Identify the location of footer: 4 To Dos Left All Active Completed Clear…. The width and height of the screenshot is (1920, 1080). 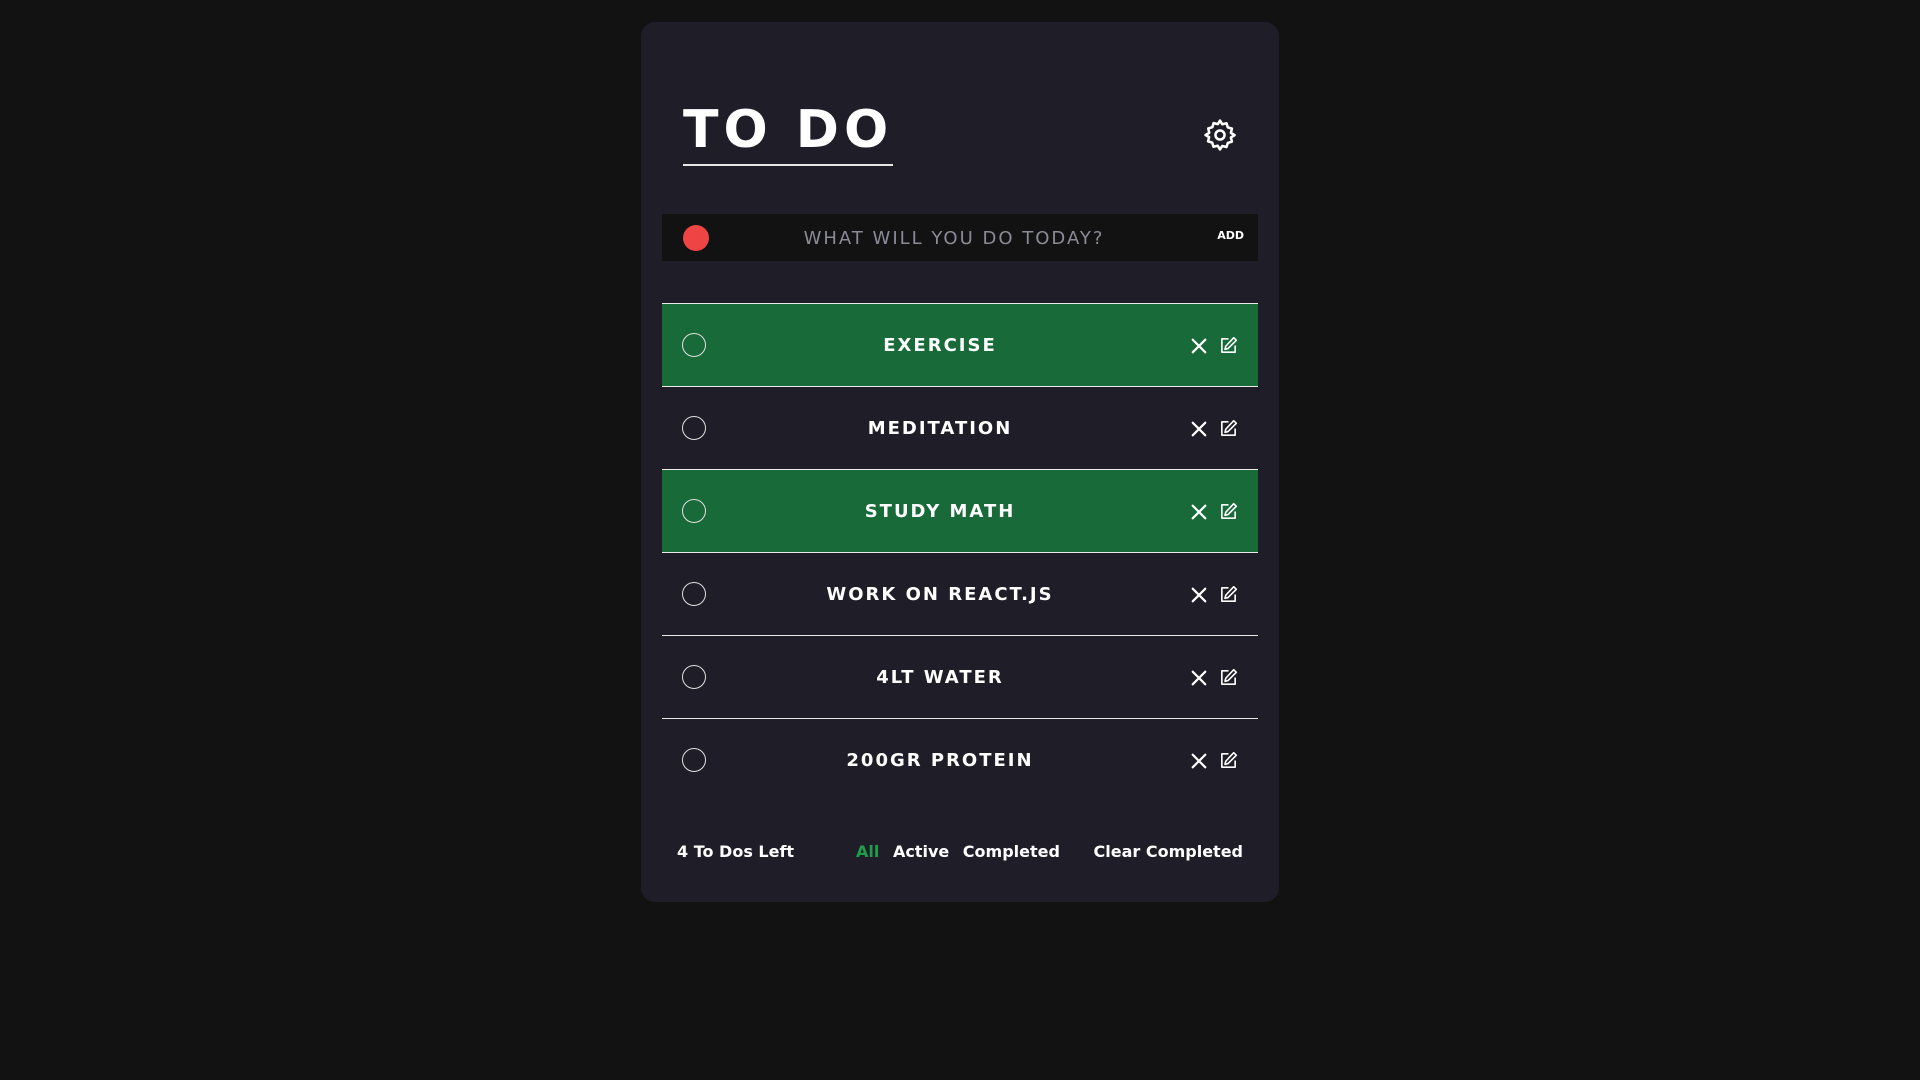
(960, 857).